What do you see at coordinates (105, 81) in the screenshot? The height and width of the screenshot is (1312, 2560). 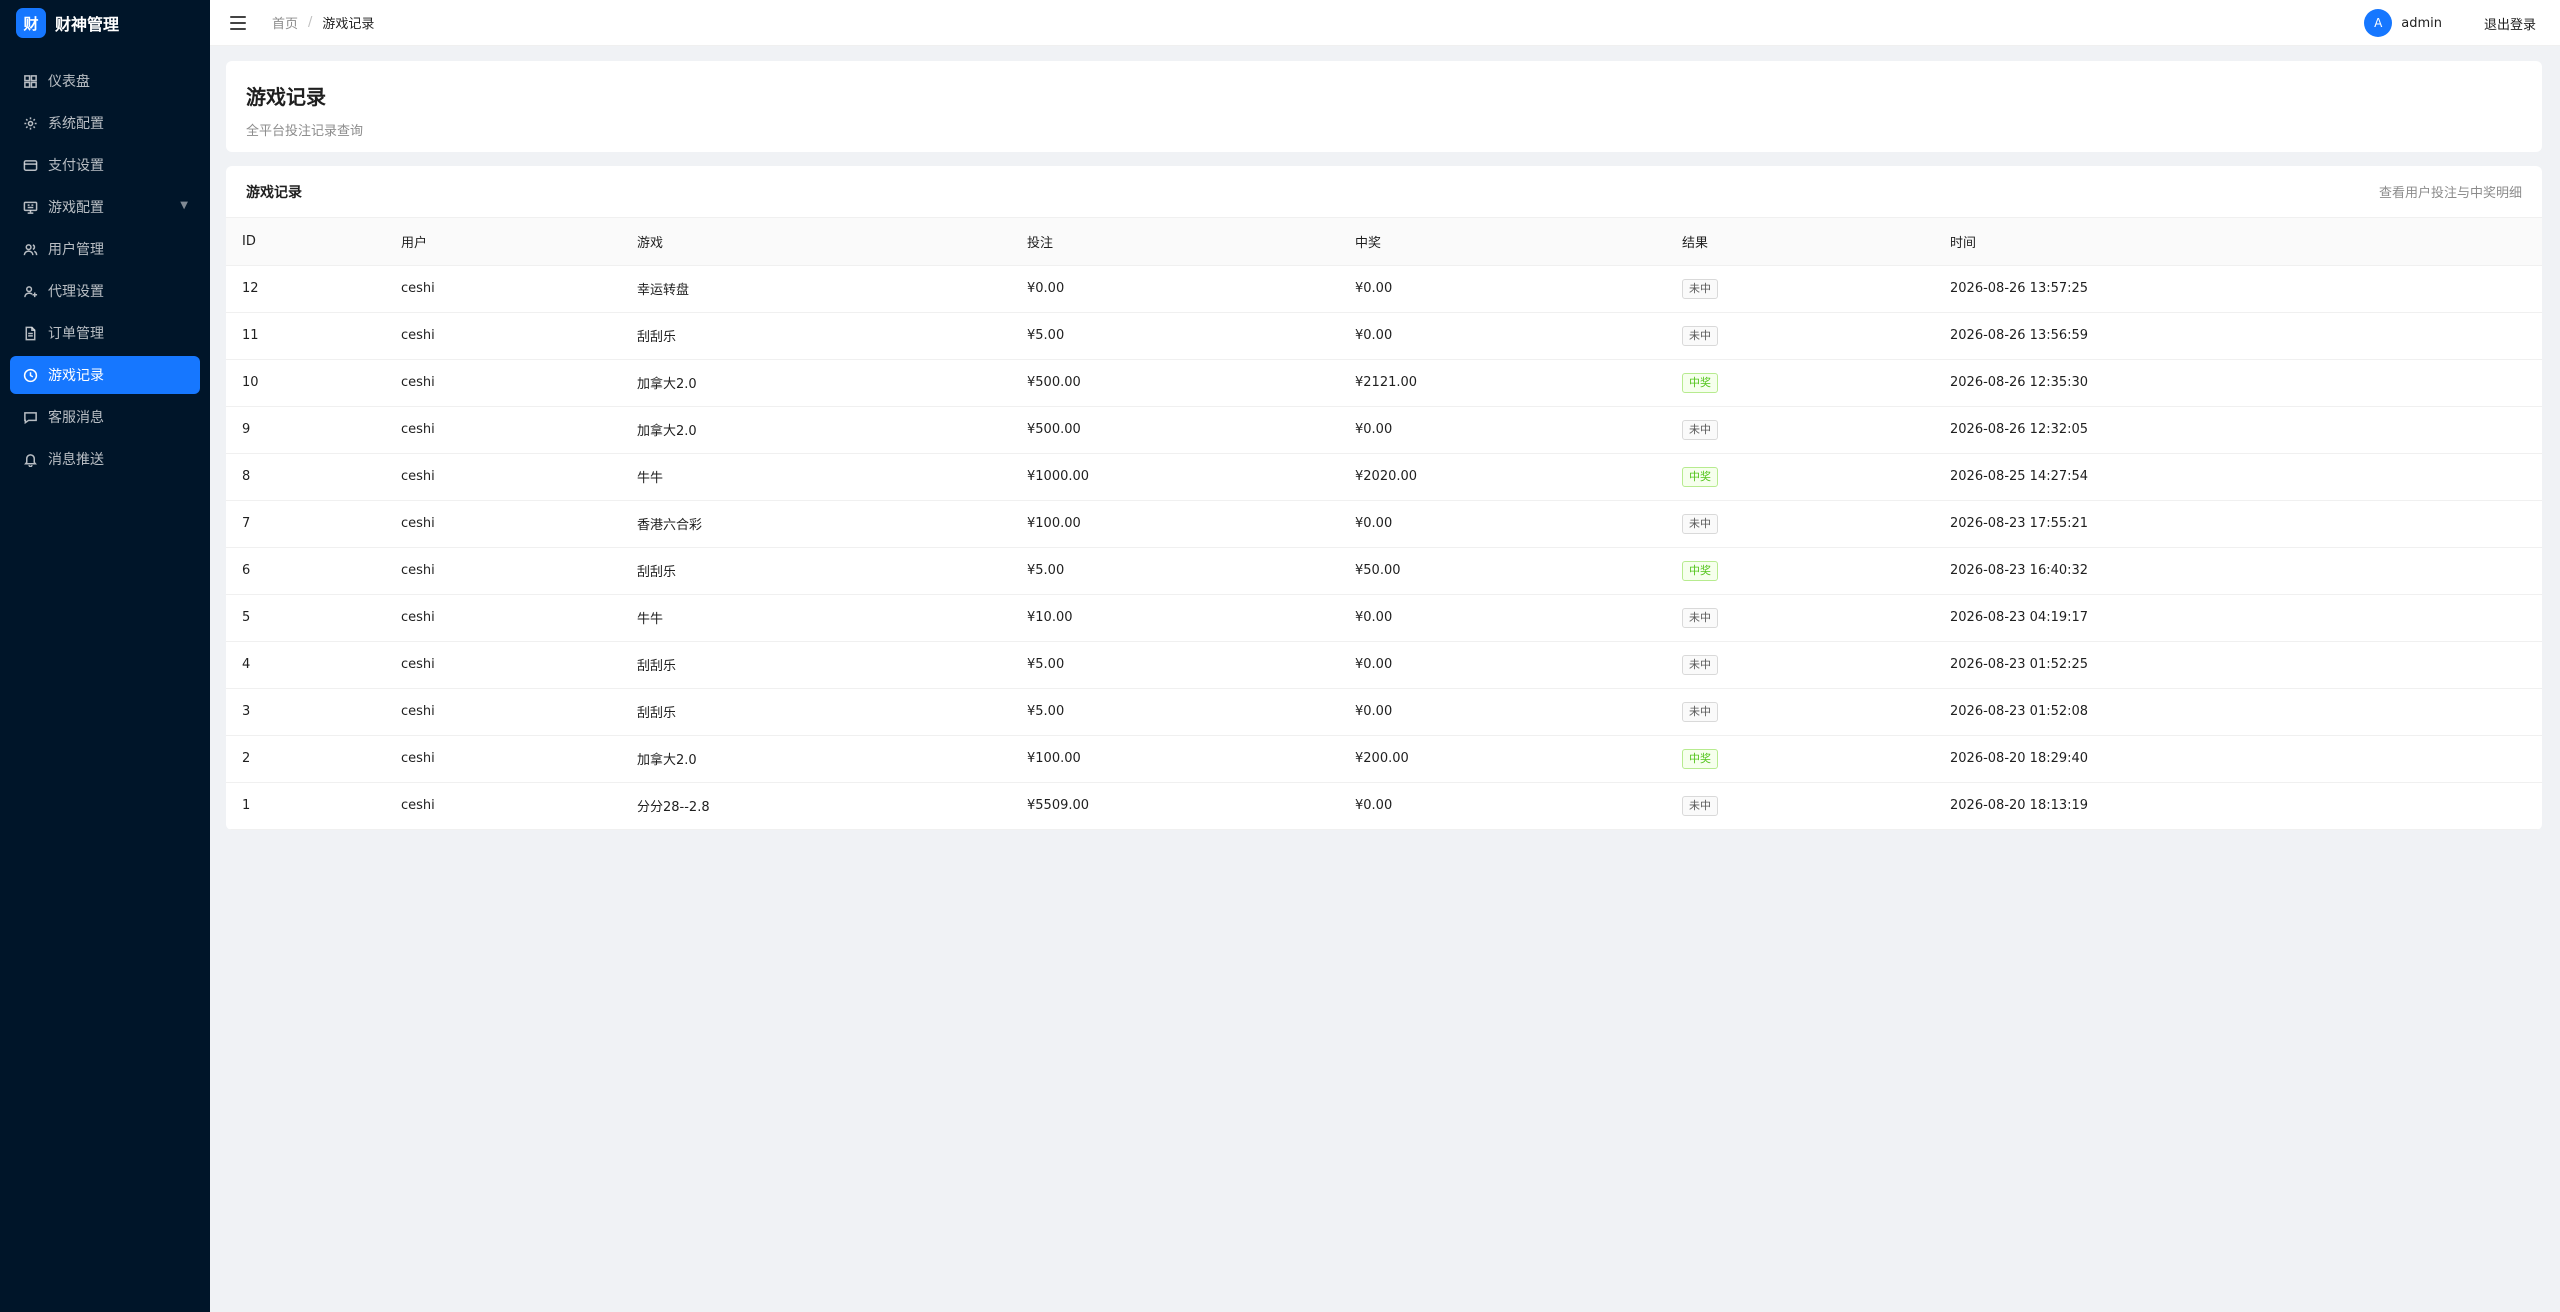 I see `sidebar-item-1: 仪表盘` at bounding box center [105, 81].